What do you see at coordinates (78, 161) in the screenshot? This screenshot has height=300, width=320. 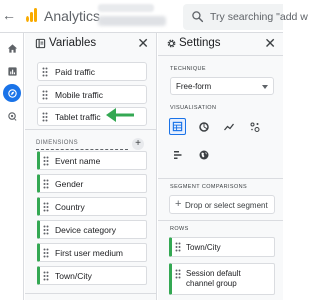 I see `dimension-label: Event name` at bounding box center [78, 161].